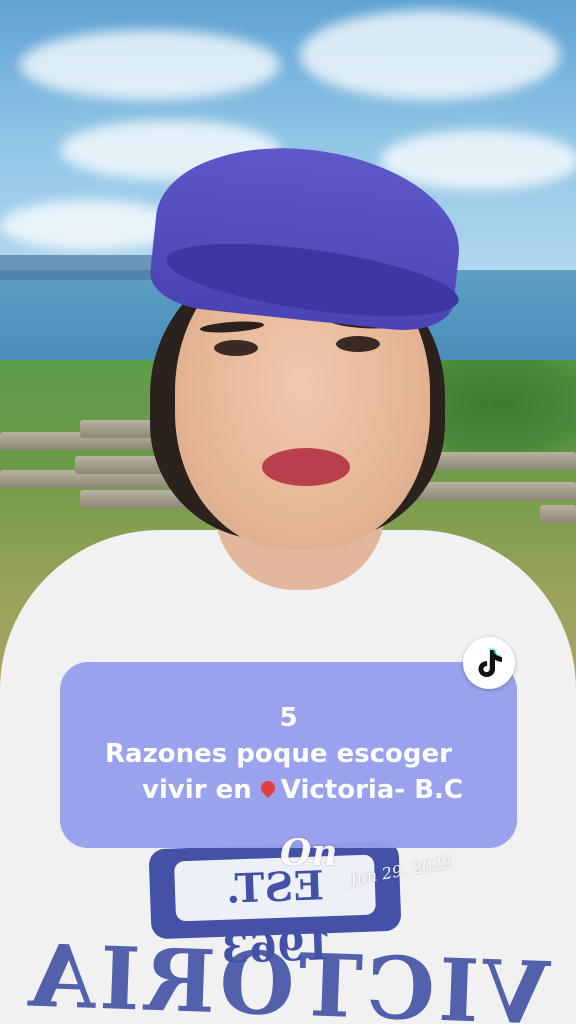 Image resolution: width=576 pixels, height=1024 pixels. Describe the element at coordinates (358, 344) in the screenshot. I see `right-eye` at that location.